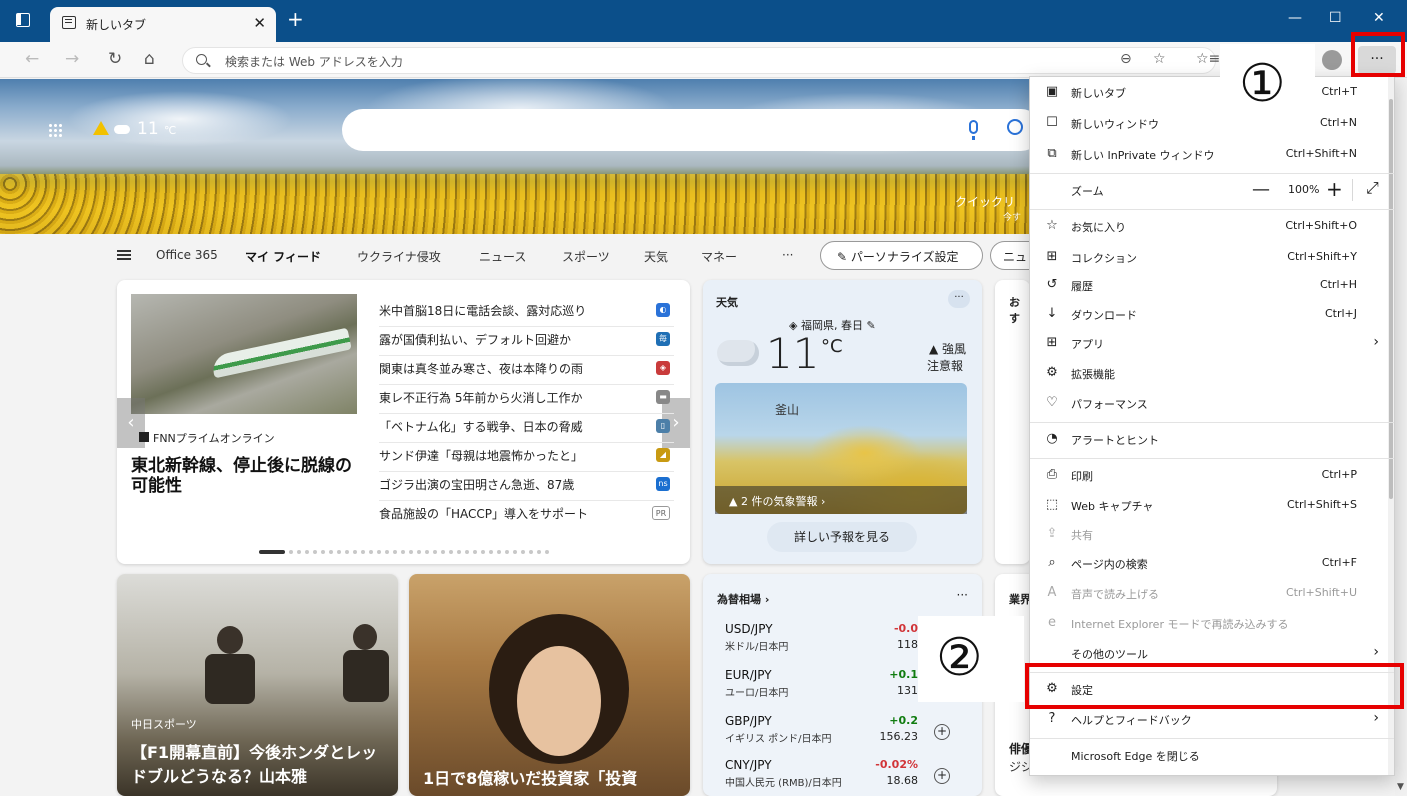 Image resolution: width=1407 pixels, height=796 pixels. I want to click on zoom-icon: ⊖, so click(1126, 59).